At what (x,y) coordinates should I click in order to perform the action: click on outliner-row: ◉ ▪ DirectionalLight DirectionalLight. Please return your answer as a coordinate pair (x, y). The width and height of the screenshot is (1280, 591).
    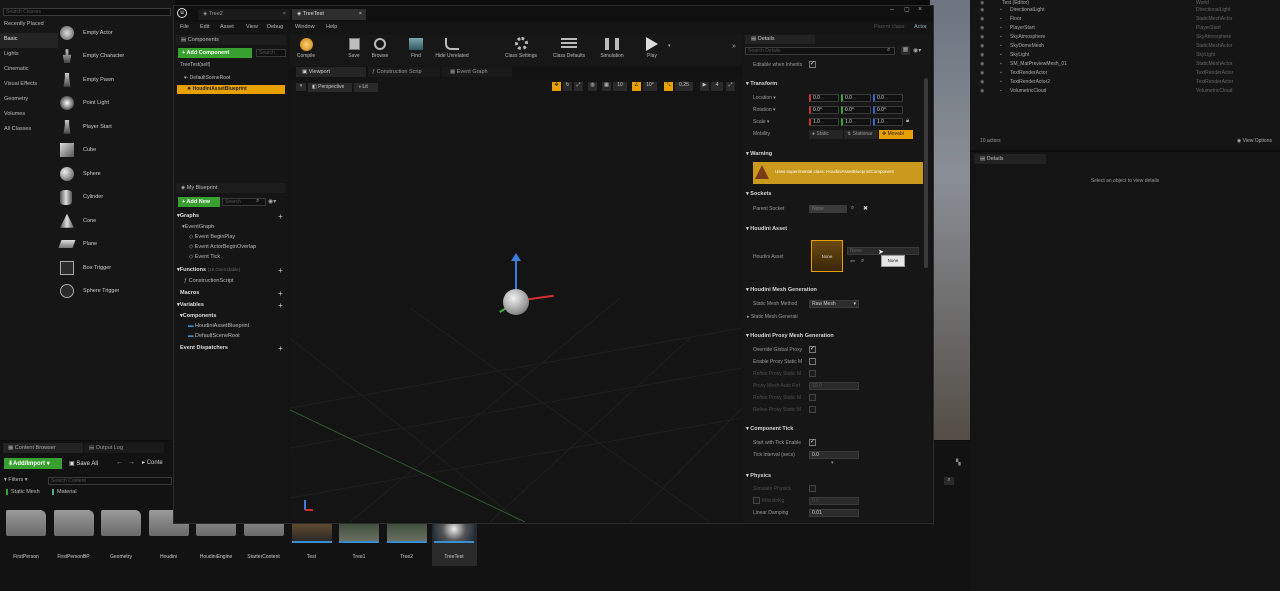
    Looking at the image, I should click on (1126, 11).